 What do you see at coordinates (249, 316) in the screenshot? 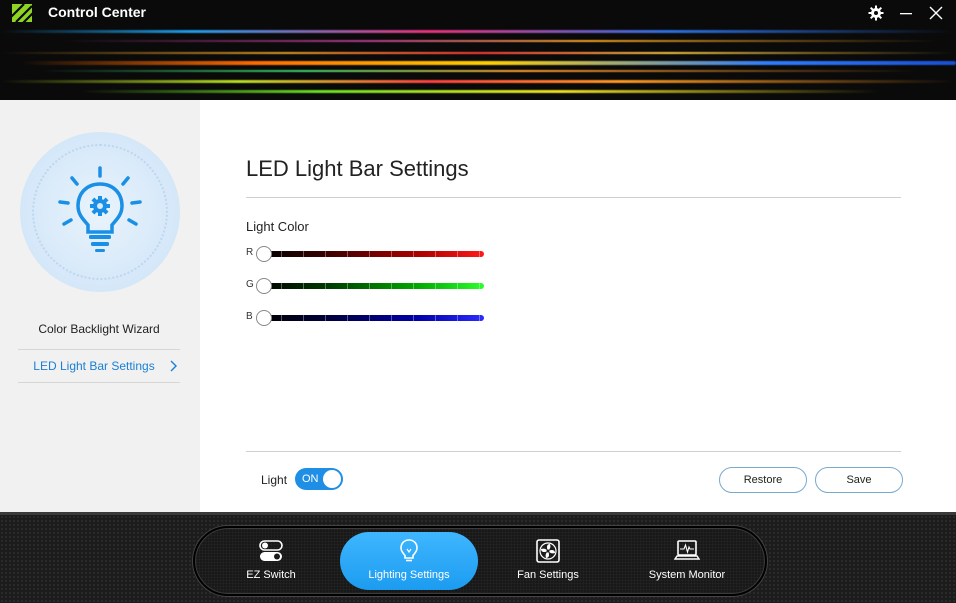
I see `blue-channel-label: B` at bounding box center [249, 316].